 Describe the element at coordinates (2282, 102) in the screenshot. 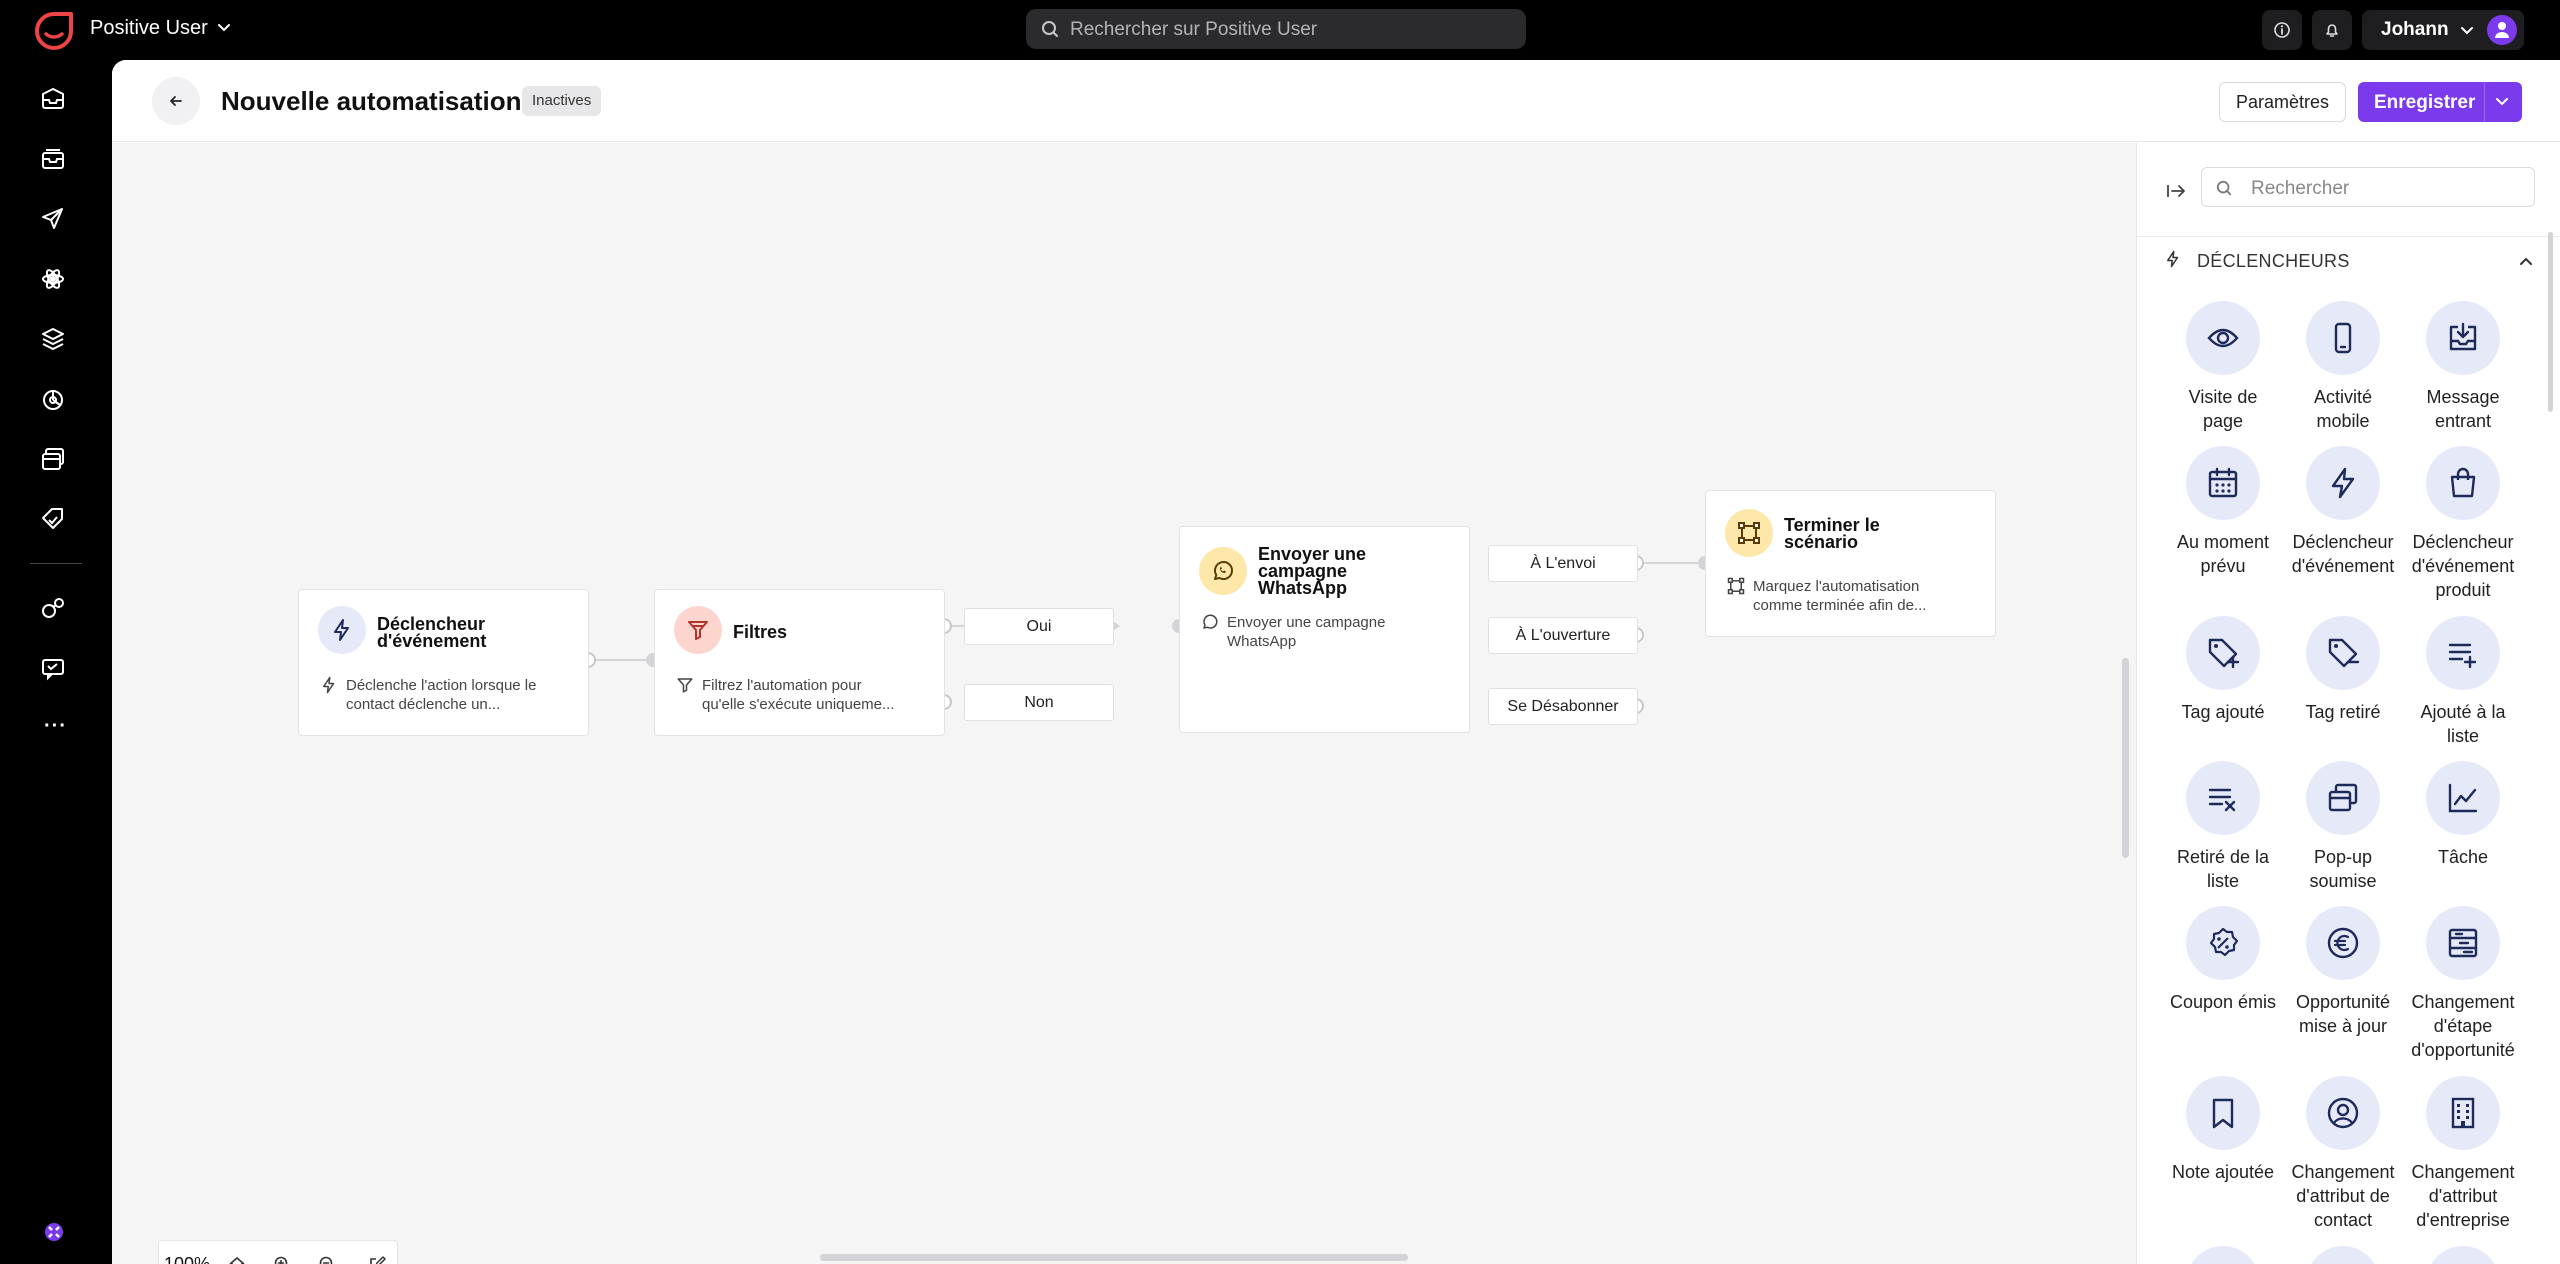

I see `settings-button: Paramètres` at that location.